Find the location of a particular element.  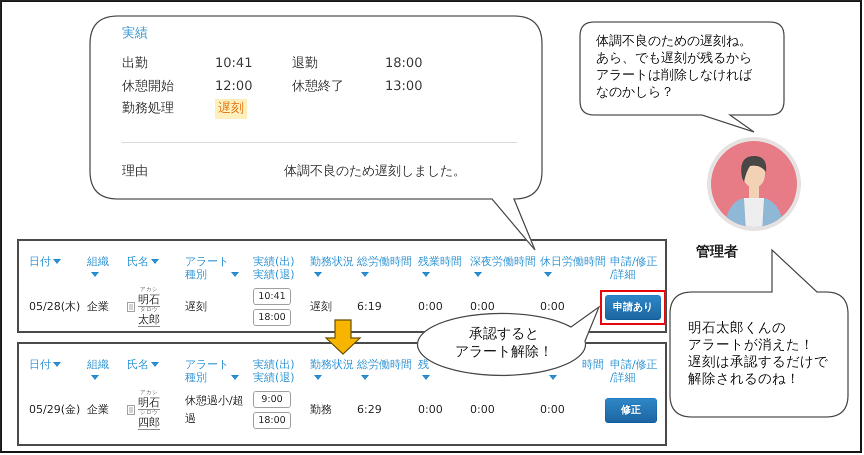

field-label: 勤務処理 is located at coordinates (148, 109).